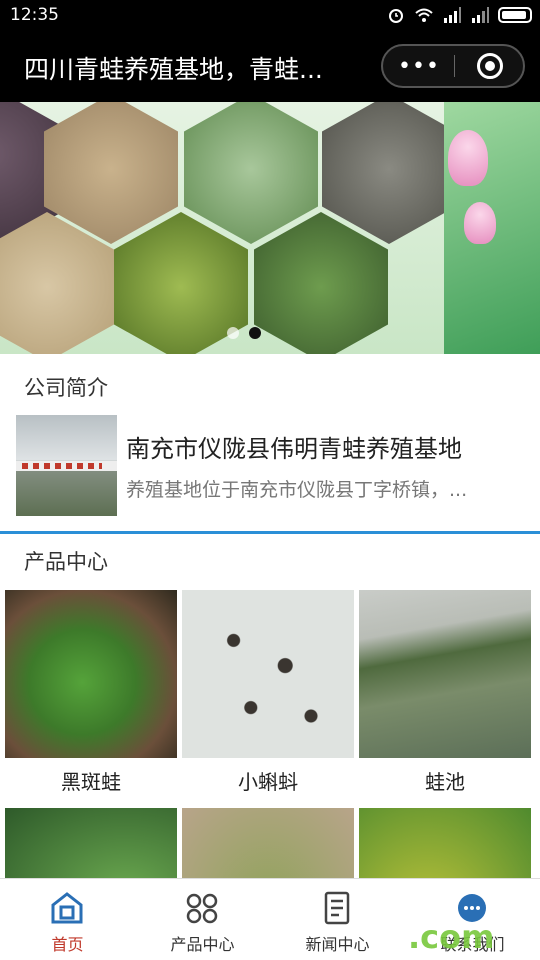 This screenshot has width=540, height=960. I want to click on tab-products: 产品中心, so click(202, 919).